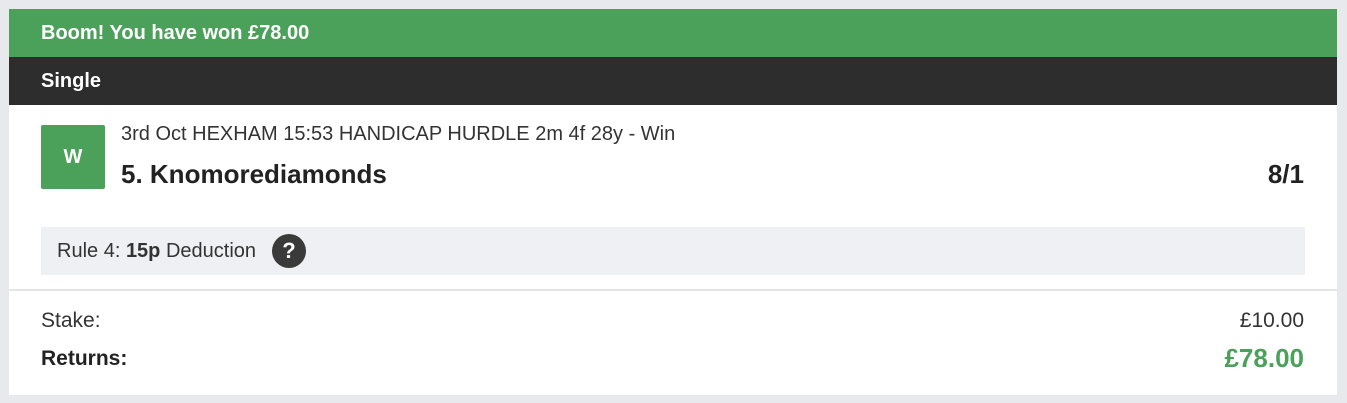 The width and height of the screenshot is (1347, 403). I want to click on help-icon: ?, so click(289, 251).